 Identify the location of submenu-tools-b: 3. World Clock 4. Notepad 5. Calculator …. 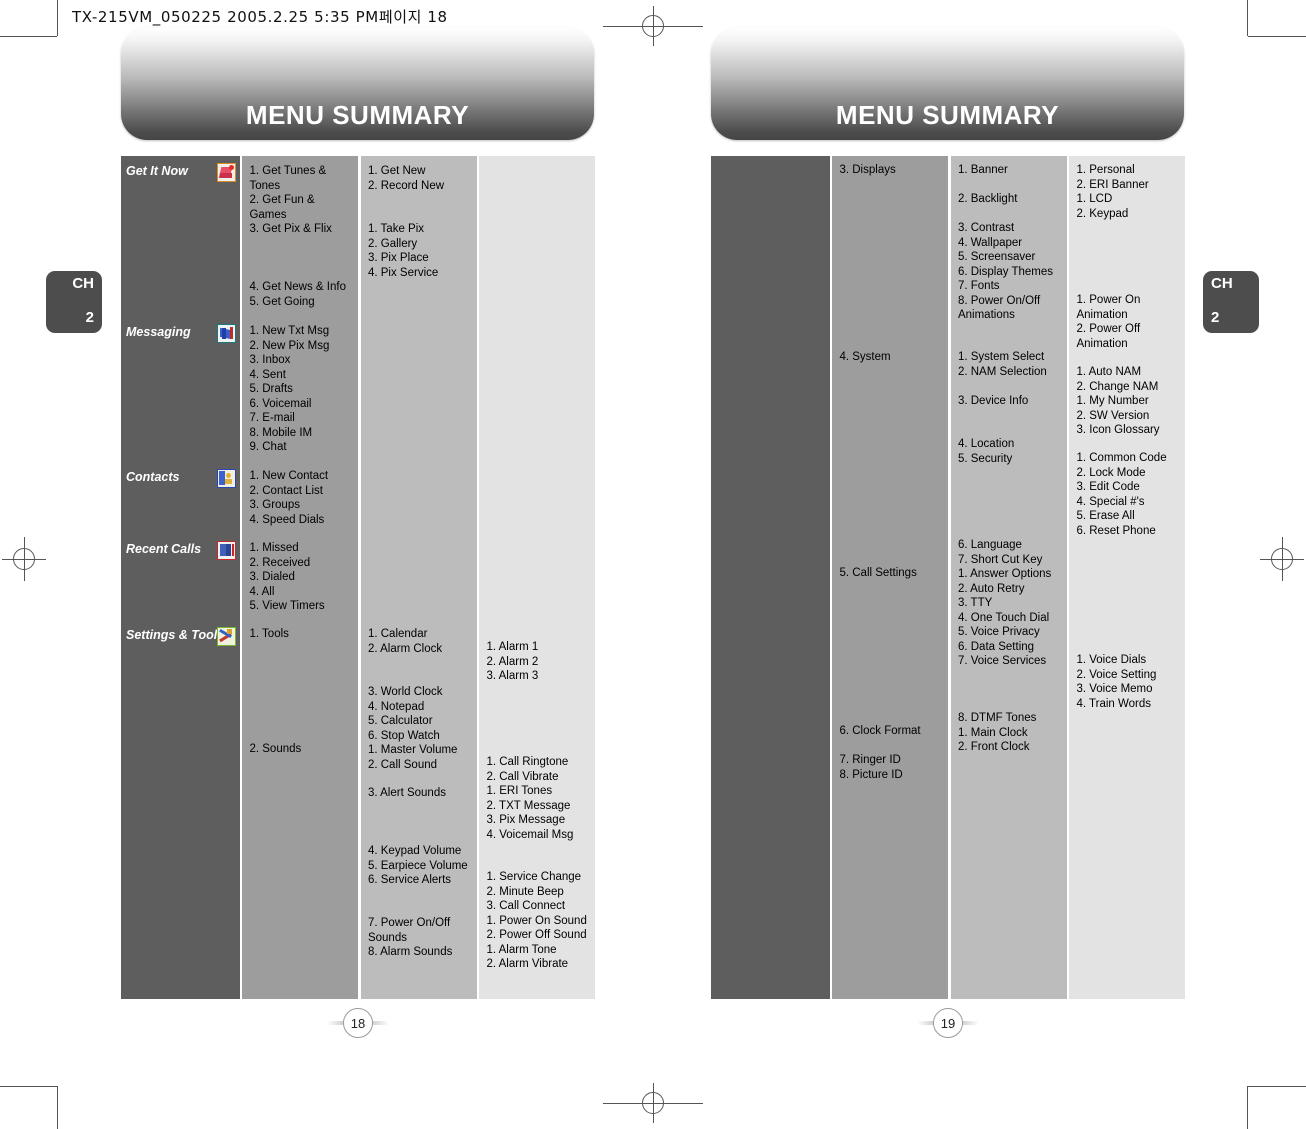
(412, 728).